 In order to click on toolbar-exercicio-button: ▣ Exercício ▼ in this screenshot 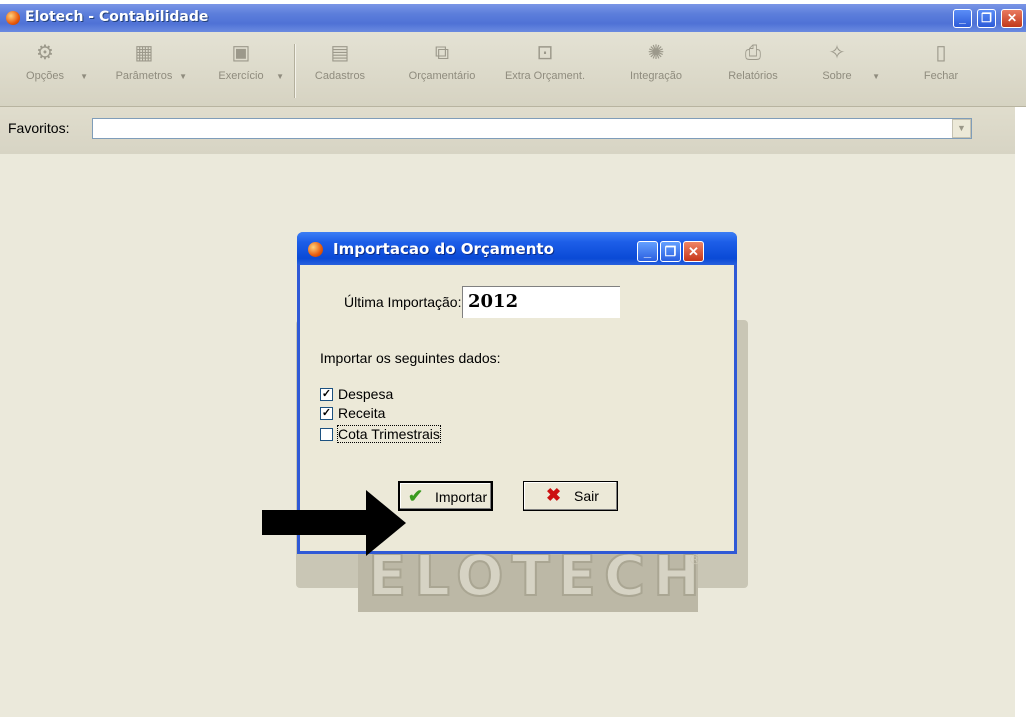, I will do `click(241, 72)`.